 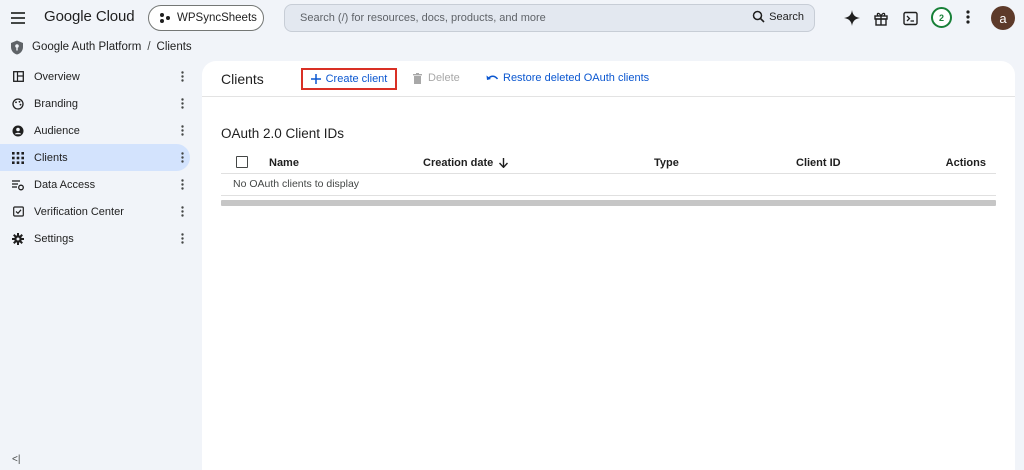 What do you see at coordinates (284, 163) in the screenshot?
I see `column-header-name: Name` at bounding box center [284, 163].